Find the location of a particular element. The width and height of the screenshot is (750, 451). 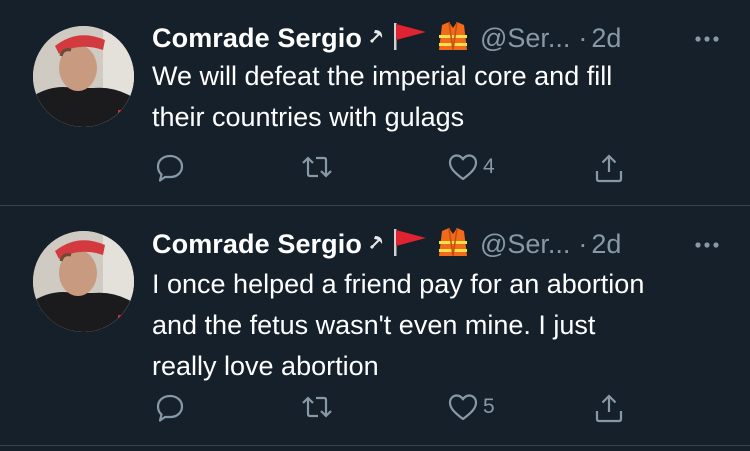

tweet-text-line: and the fetus wasn't even mine. I just is located at coordinates (374, 325).